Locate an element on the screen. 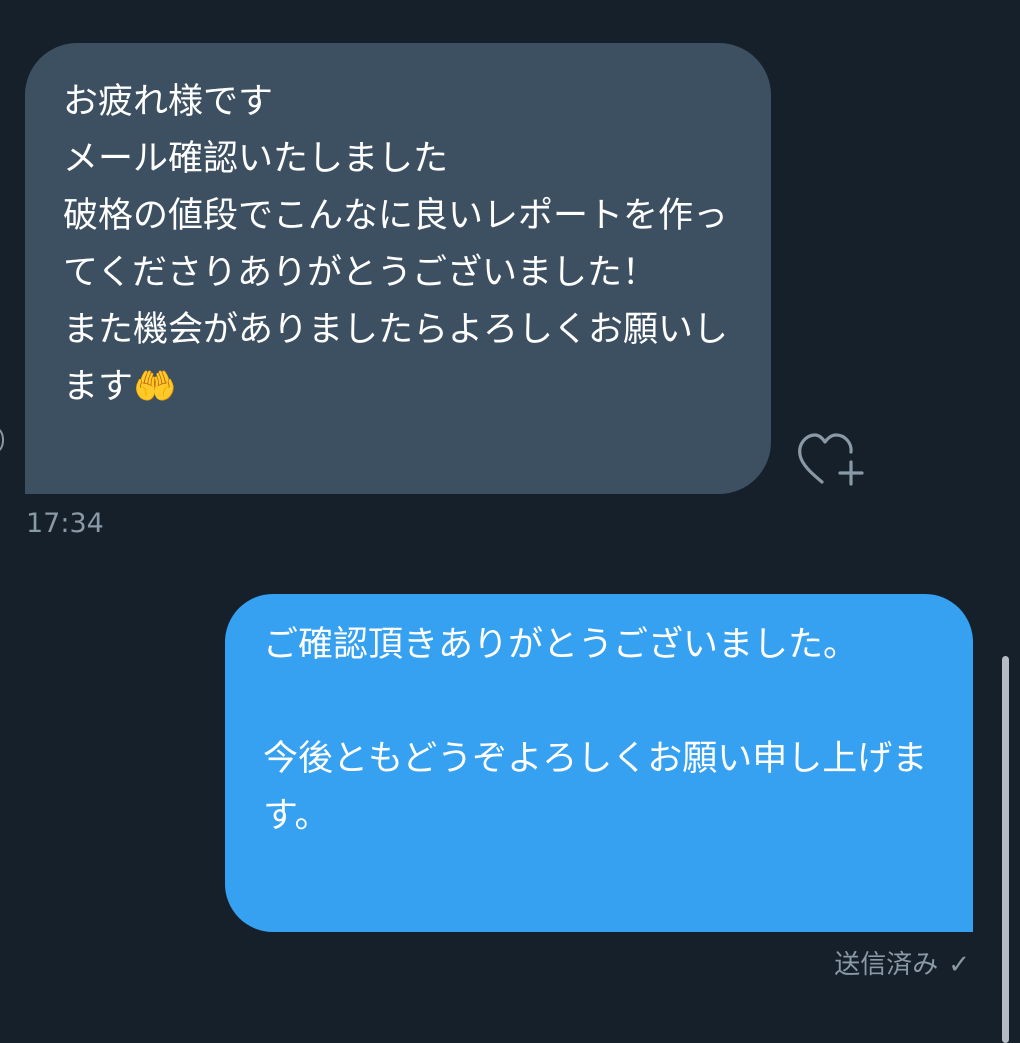 Image resolution: width=1020 pixels, height=1043 pixels. like-button is located at coordinates (831, 459).